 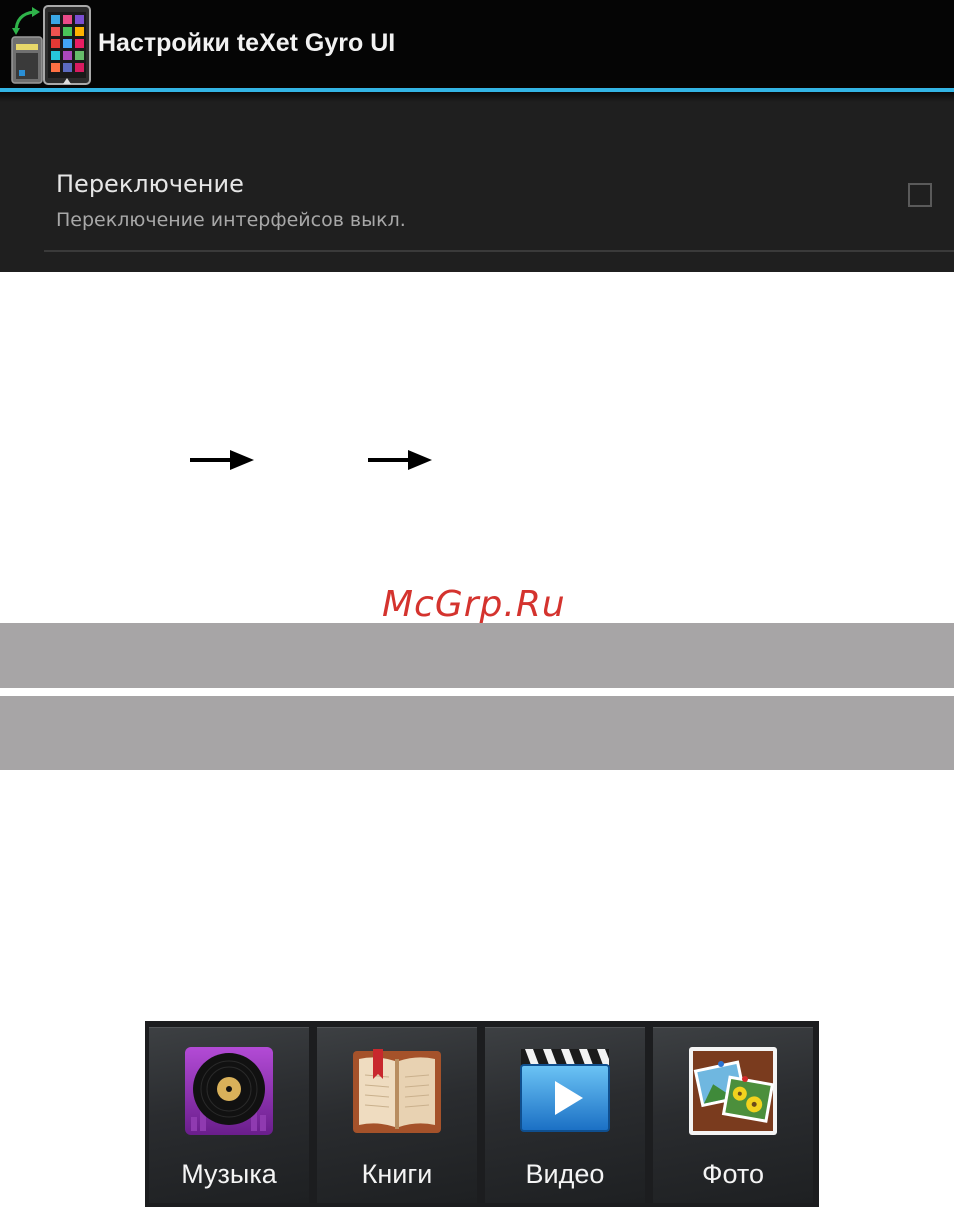 I want to click on dock-item-label: Музыка, so click(x=229, y=1174).